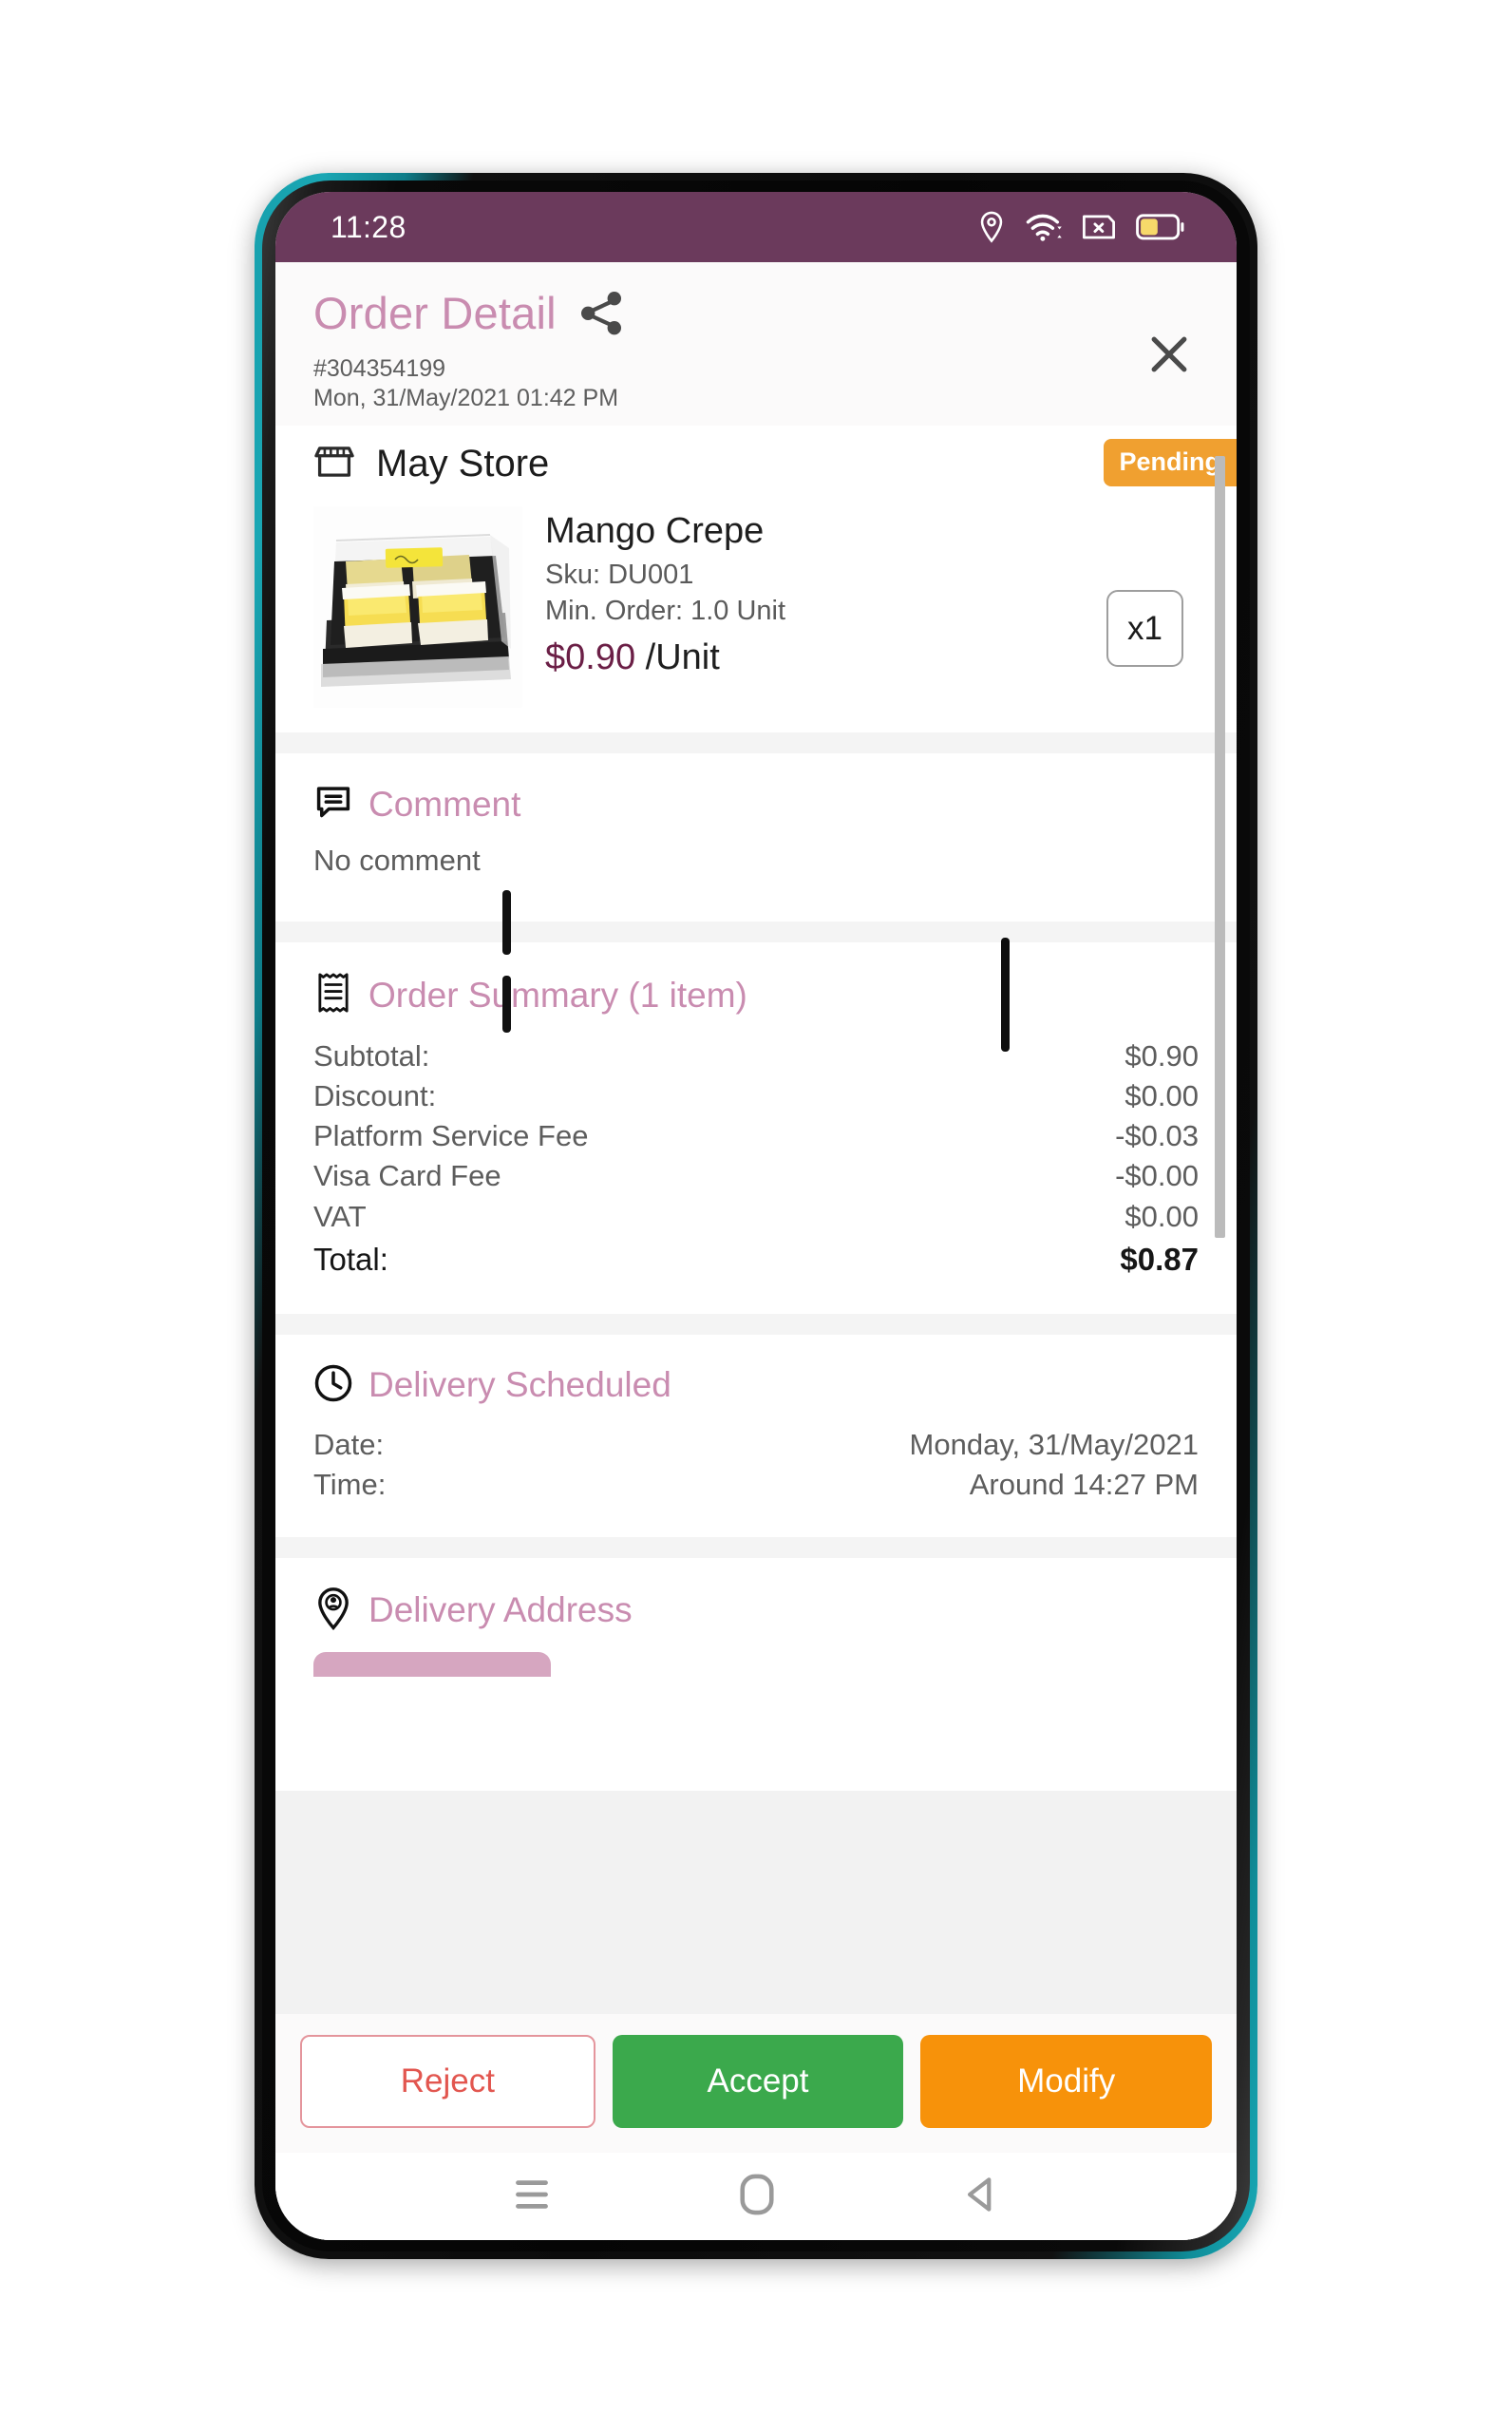 Image resolution: width=1512 pixels, height=2432 pixels. What do you see at coordinates (756, 1260) in the screenshot?
I see `summary-total-row: Total: $0.87` at bounding box center [756, 1260].